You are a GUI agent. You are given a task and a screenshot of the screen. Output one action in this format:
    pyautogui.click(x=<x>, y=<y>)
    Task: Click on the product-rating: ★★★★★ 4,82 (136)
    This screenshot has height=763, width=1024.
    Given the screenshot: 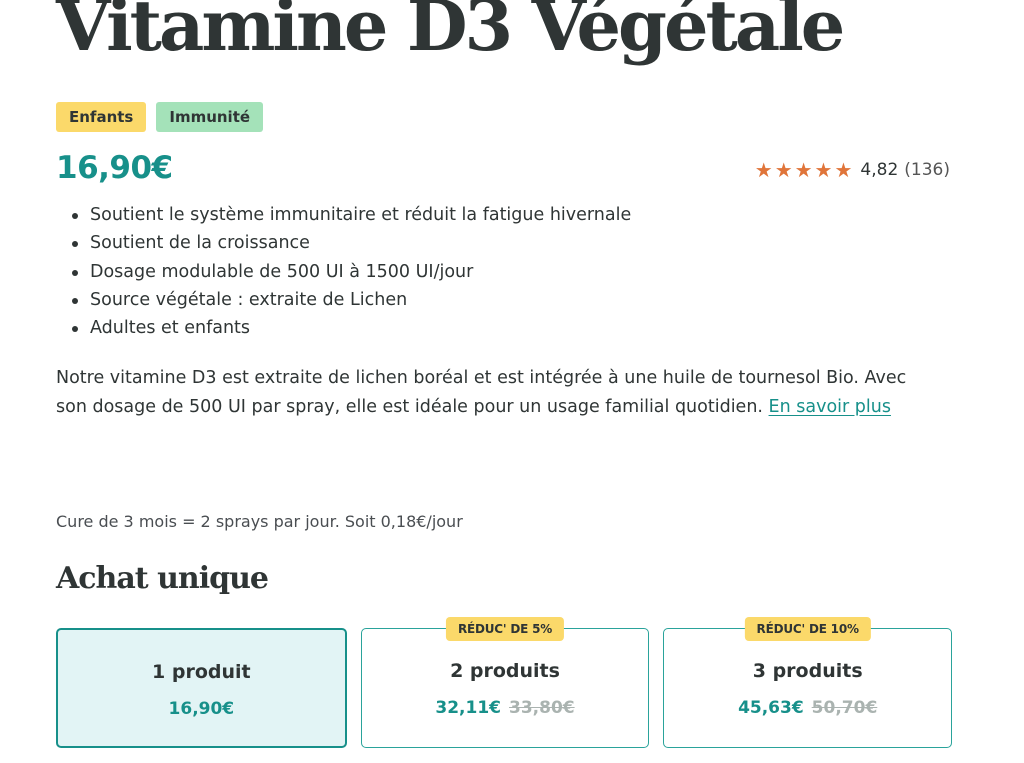 What is the action you would take?
    pyautogui.click(x=852, y=170)
    